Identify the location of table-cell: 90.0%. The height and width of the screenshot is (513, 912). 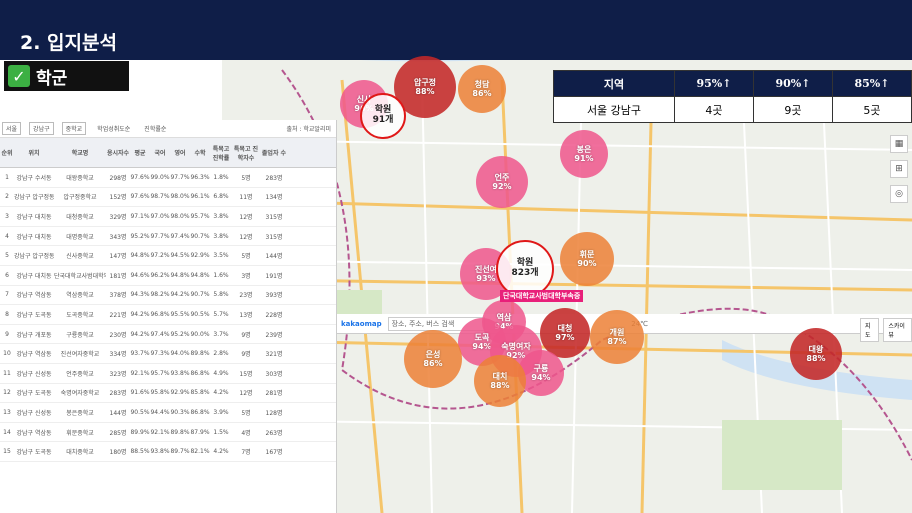
(200, 334).